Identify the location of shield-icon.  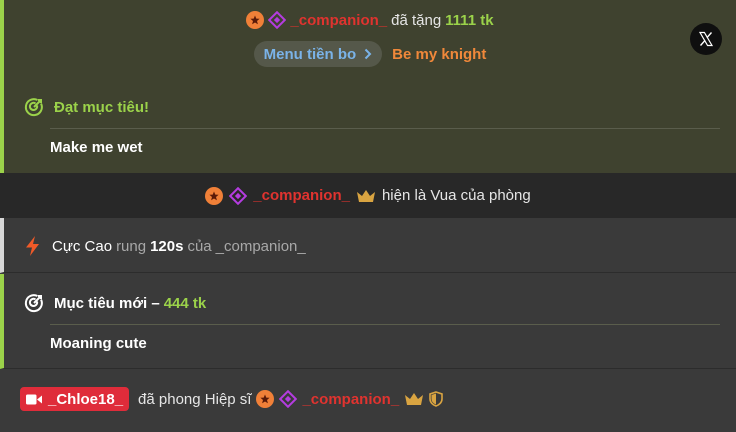
(436, 399).